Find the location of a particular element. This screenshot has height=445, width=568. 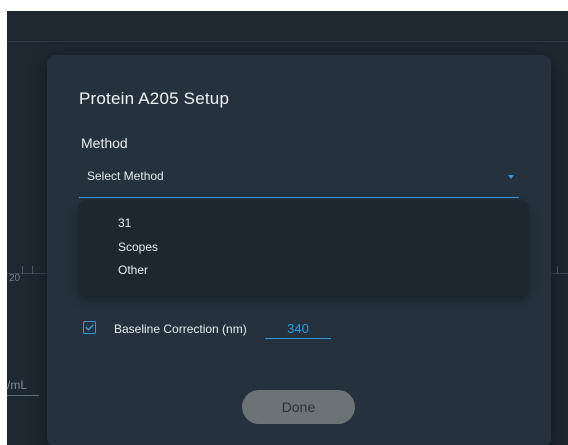

checkmark-icon is located at coordinates (89, 327).